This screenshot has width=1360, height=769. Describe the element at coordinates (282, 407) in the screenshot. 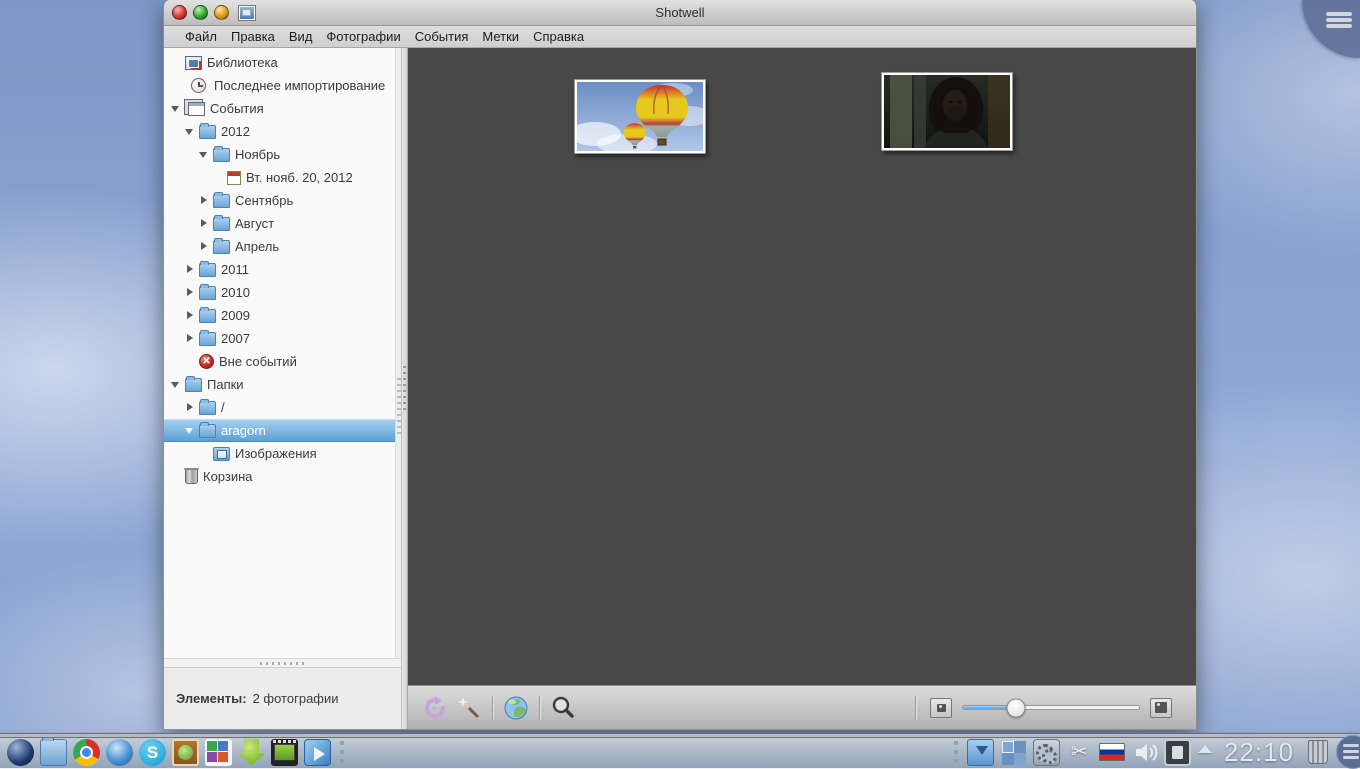

I see `sidebar-item-root: /` at that location.